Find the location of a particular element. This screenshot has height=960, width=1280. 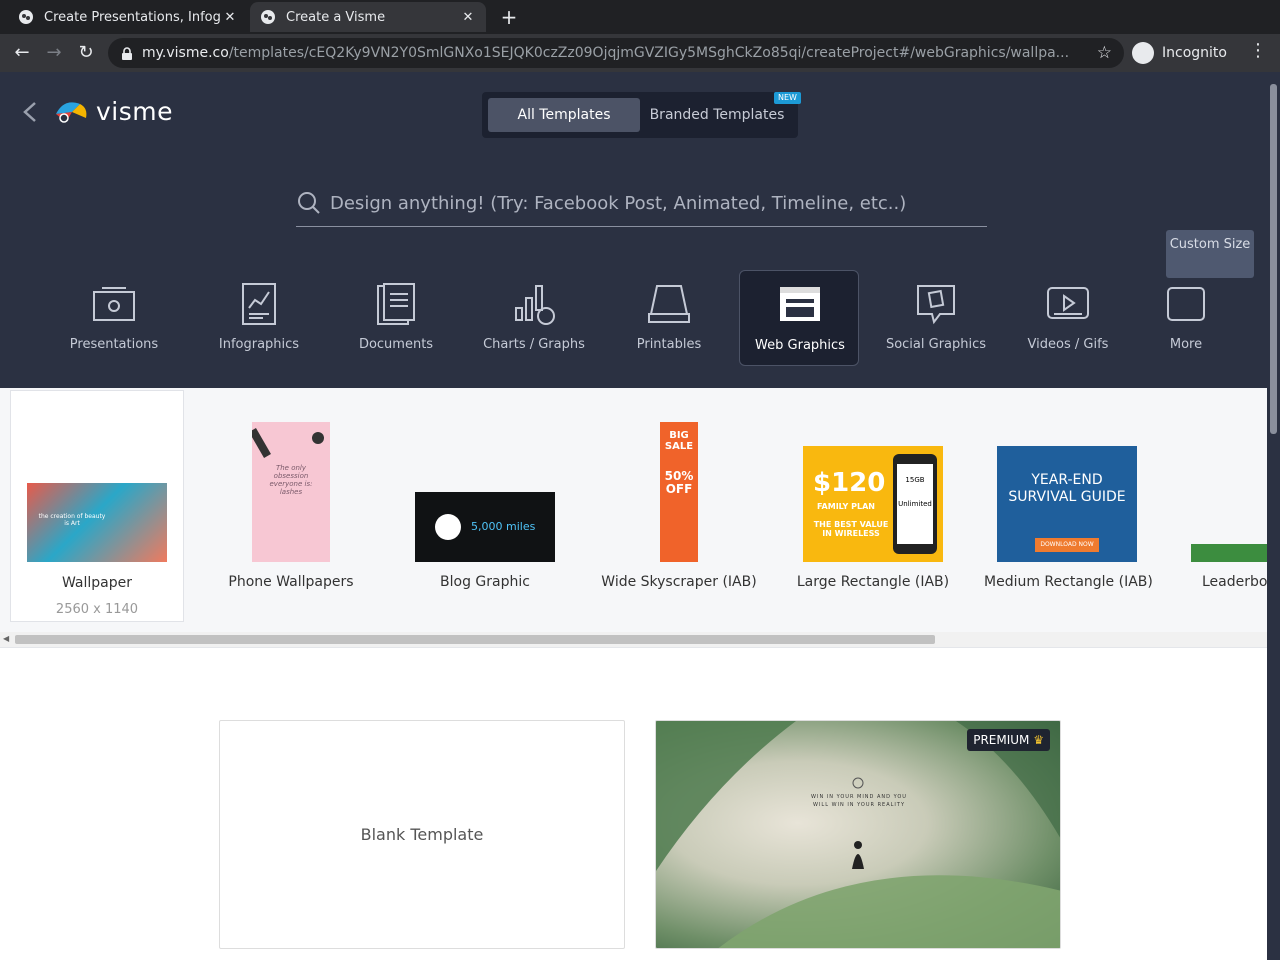

category-web-graphics: Web Graphics is located at coordinates (799, 318).